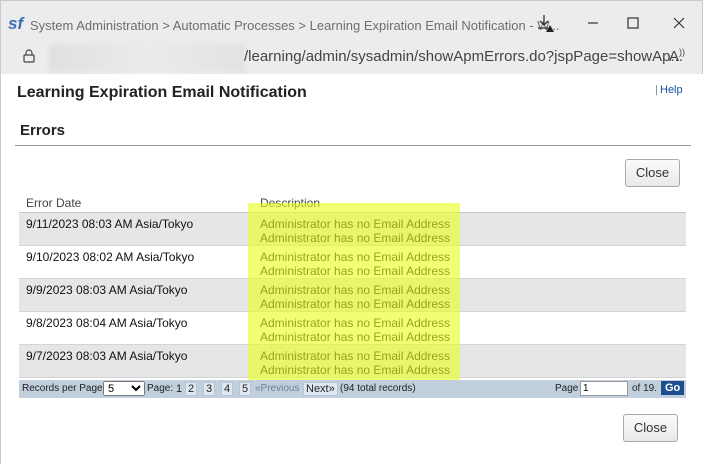  I want to click on total-records: (94 total records), so click(378, 388).